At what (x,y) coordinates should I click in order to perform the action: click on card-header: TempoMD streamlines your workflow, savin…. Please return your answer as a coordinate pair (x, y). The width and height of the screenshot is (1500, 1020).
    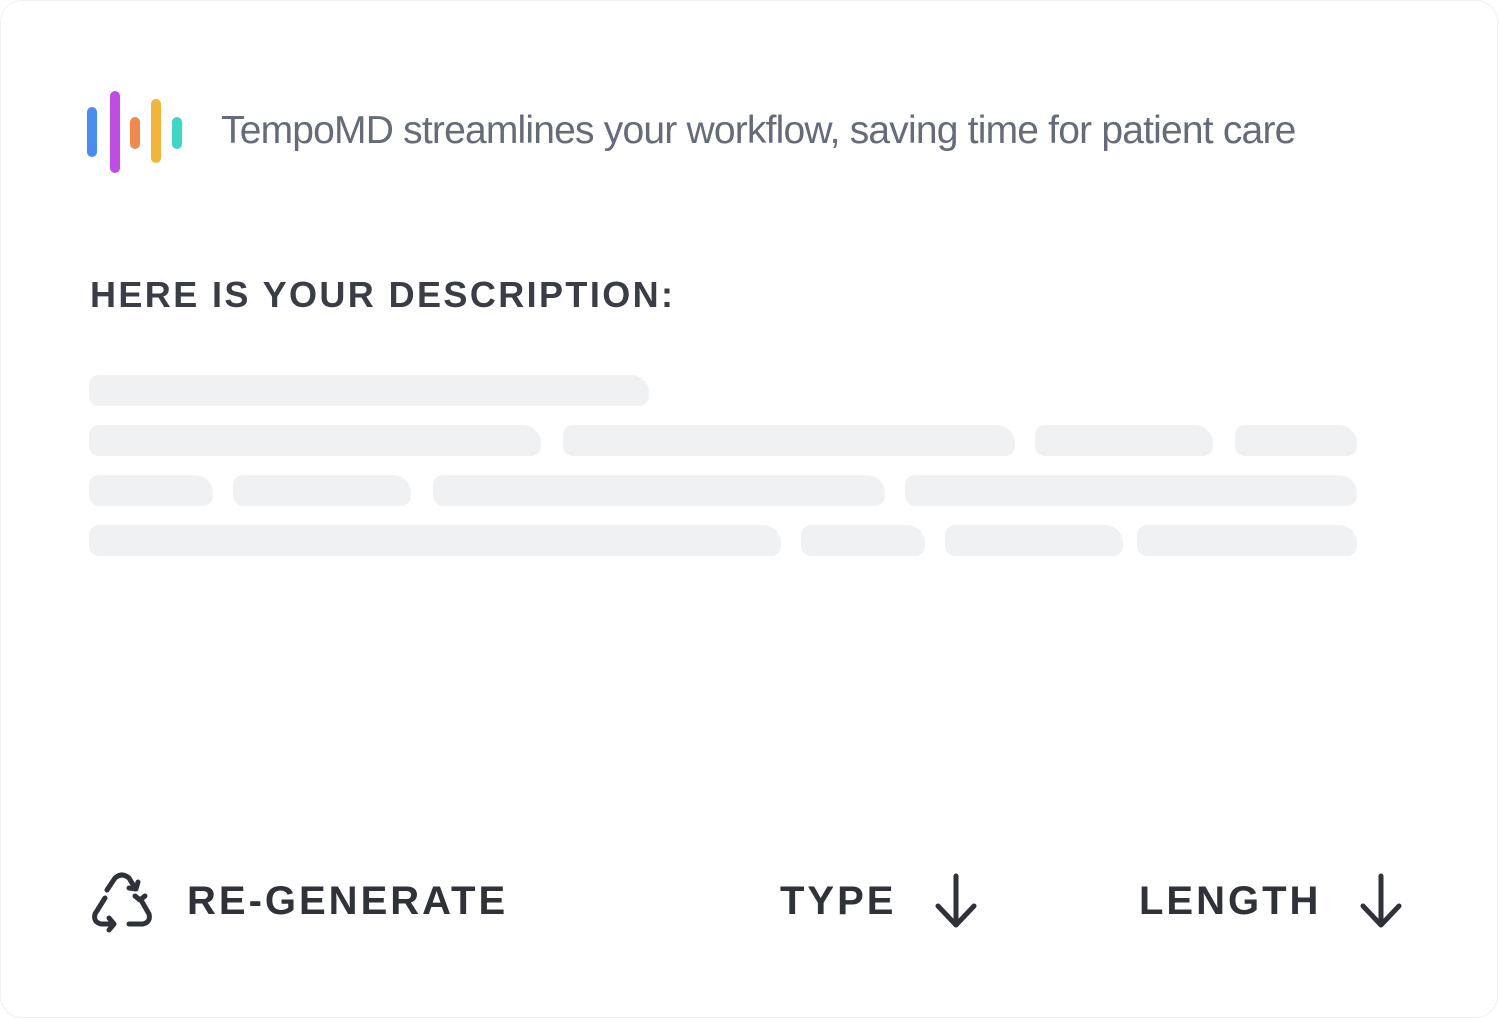
    Looking at the image, I should click on (691, 131).